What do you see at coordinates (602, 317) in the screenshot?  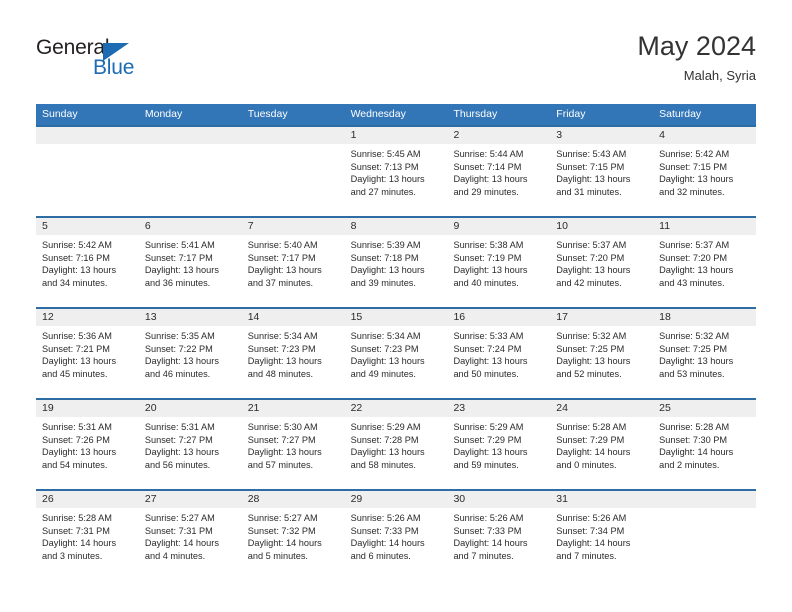 I see `day-number: 17` at bounding box center [602, 317].